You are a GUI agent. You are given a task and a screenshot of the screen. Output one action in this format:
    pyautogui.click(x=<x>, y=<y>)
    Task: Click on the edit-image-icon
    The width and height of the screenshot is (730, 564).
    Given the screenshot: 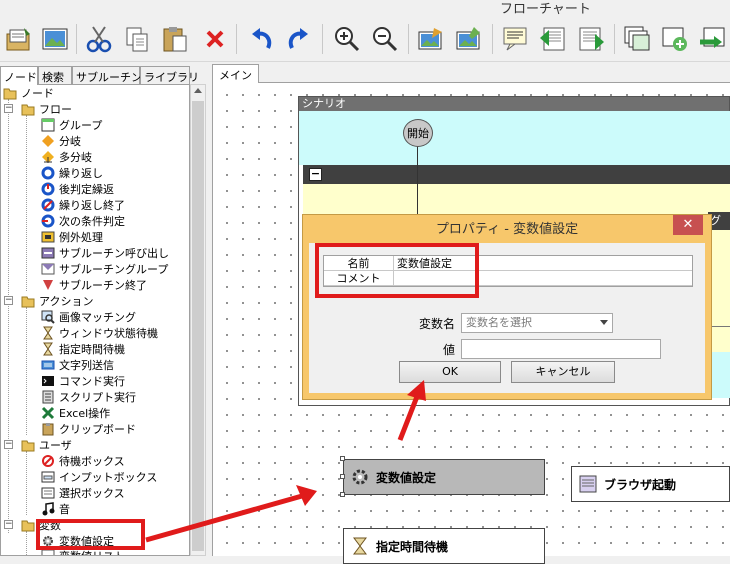 What is the action you would take?
    pyautogui.click(x=431, y=39)
    